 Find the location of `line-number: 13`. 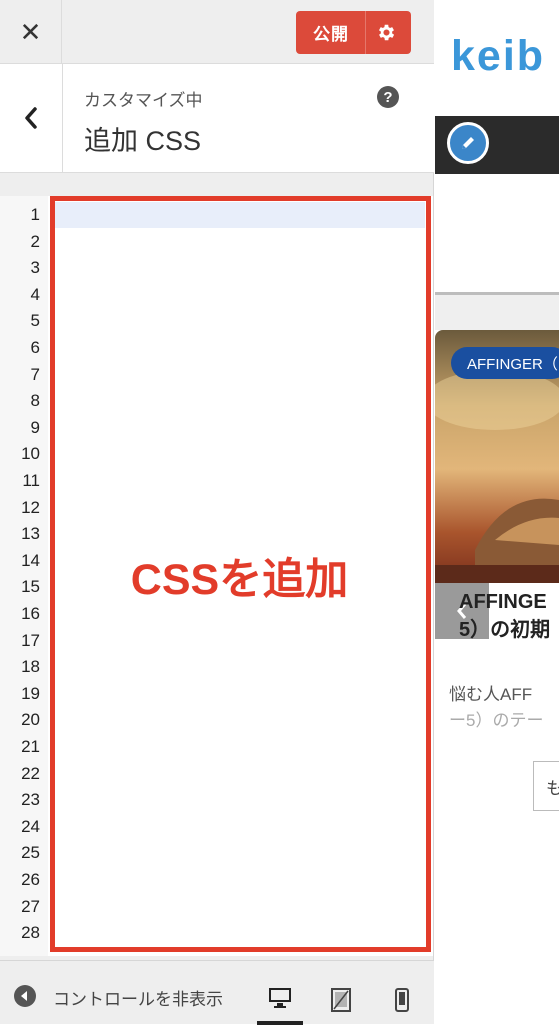

line-number: 13 is located at coordinates (30, 534).